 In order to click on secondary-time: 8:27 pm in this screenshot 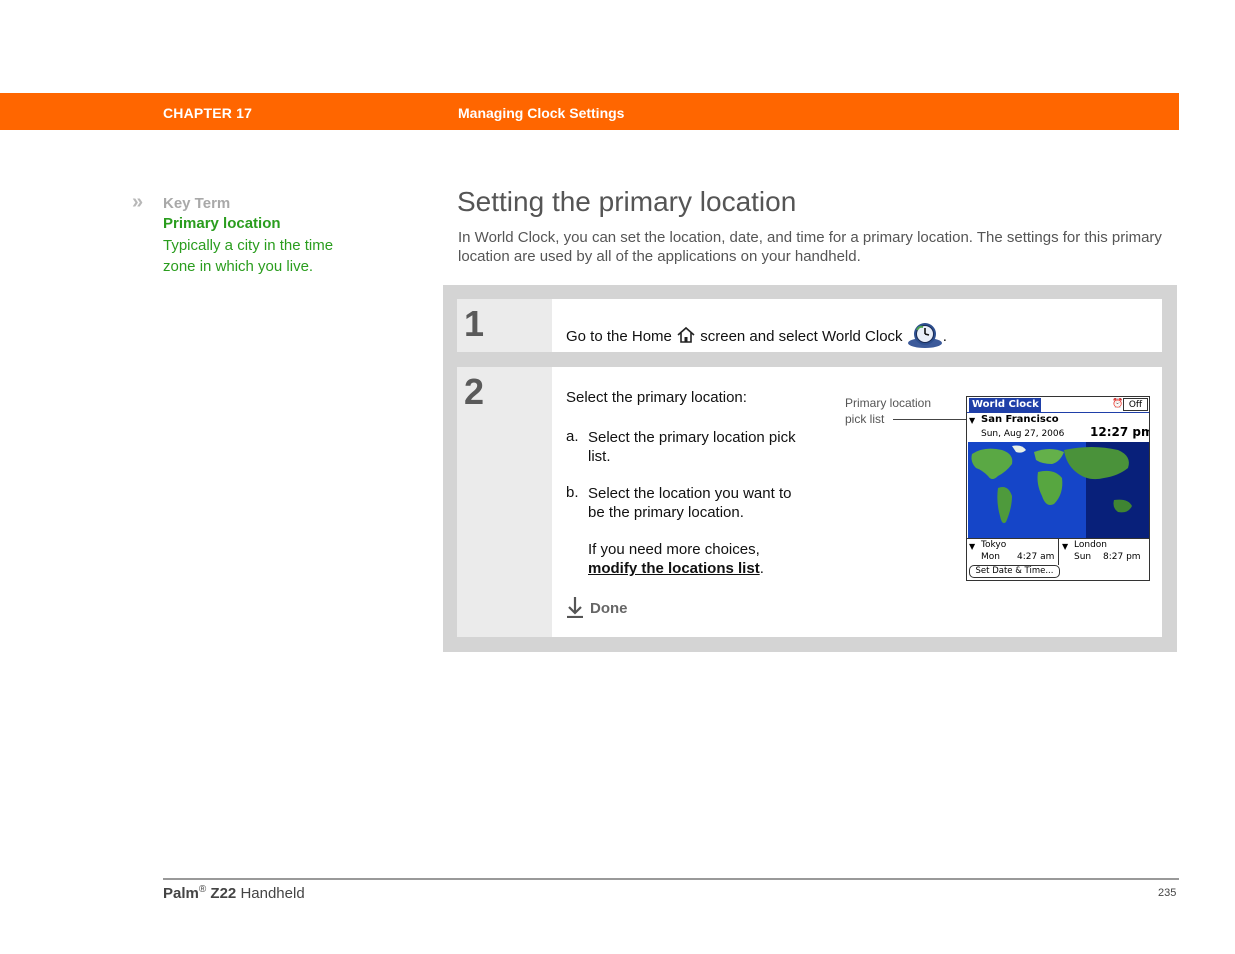, I will do `click(1122, 557)`.